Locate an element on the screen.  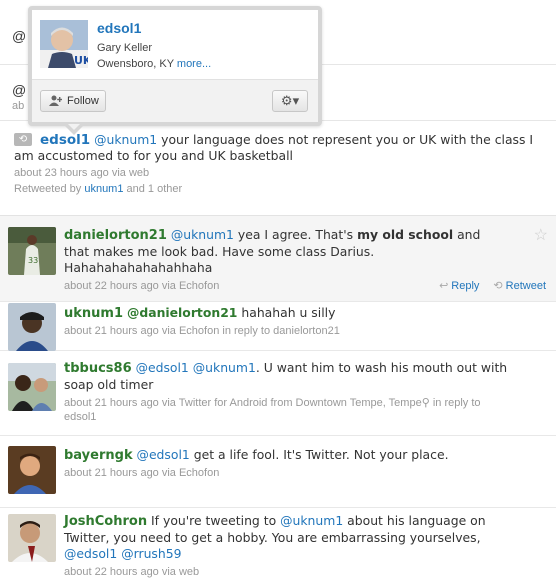
hovercard-arrow-inner is located at coordinates (74, 127).